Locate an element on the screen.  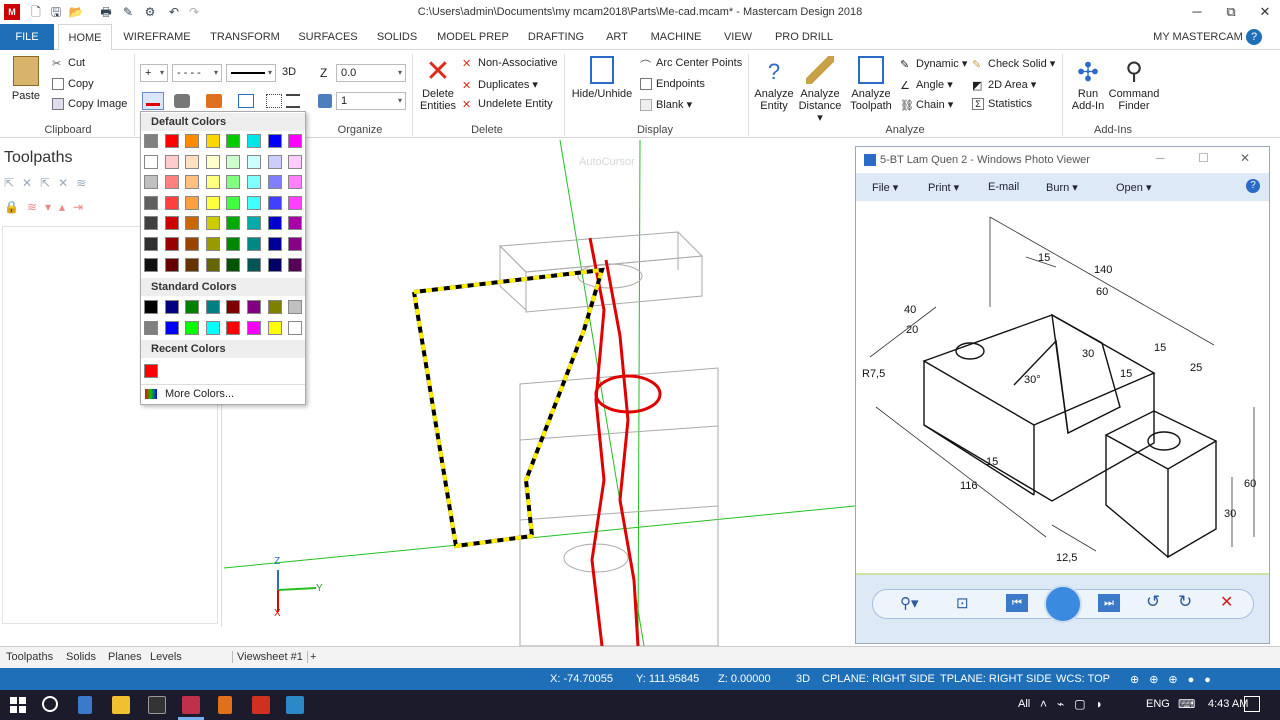
viewsheet-tab: Viewsheet #1 is located at coordinates (270, 657).